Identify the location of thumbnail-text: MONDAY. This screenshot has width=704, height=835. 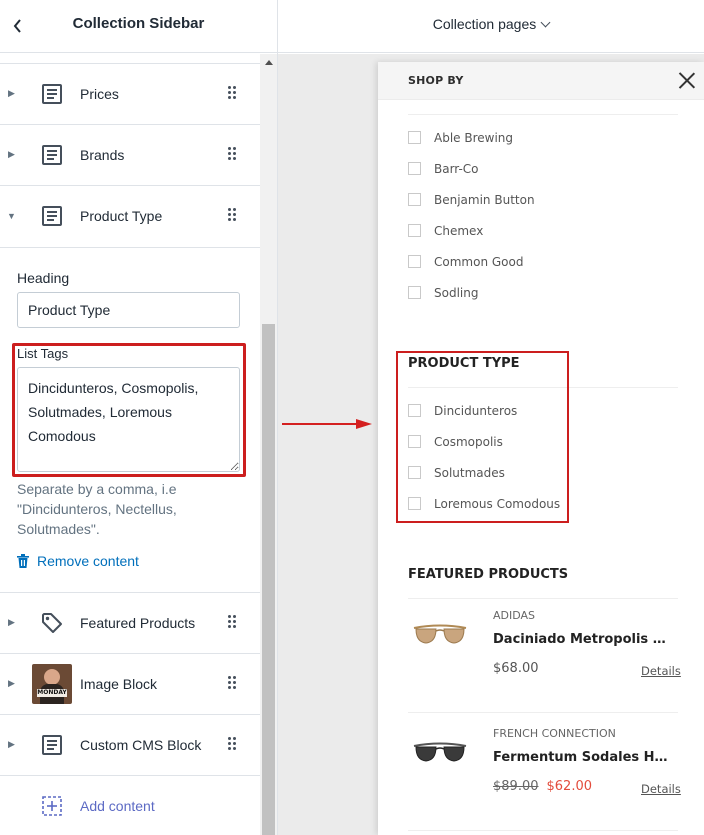
(52, 693).